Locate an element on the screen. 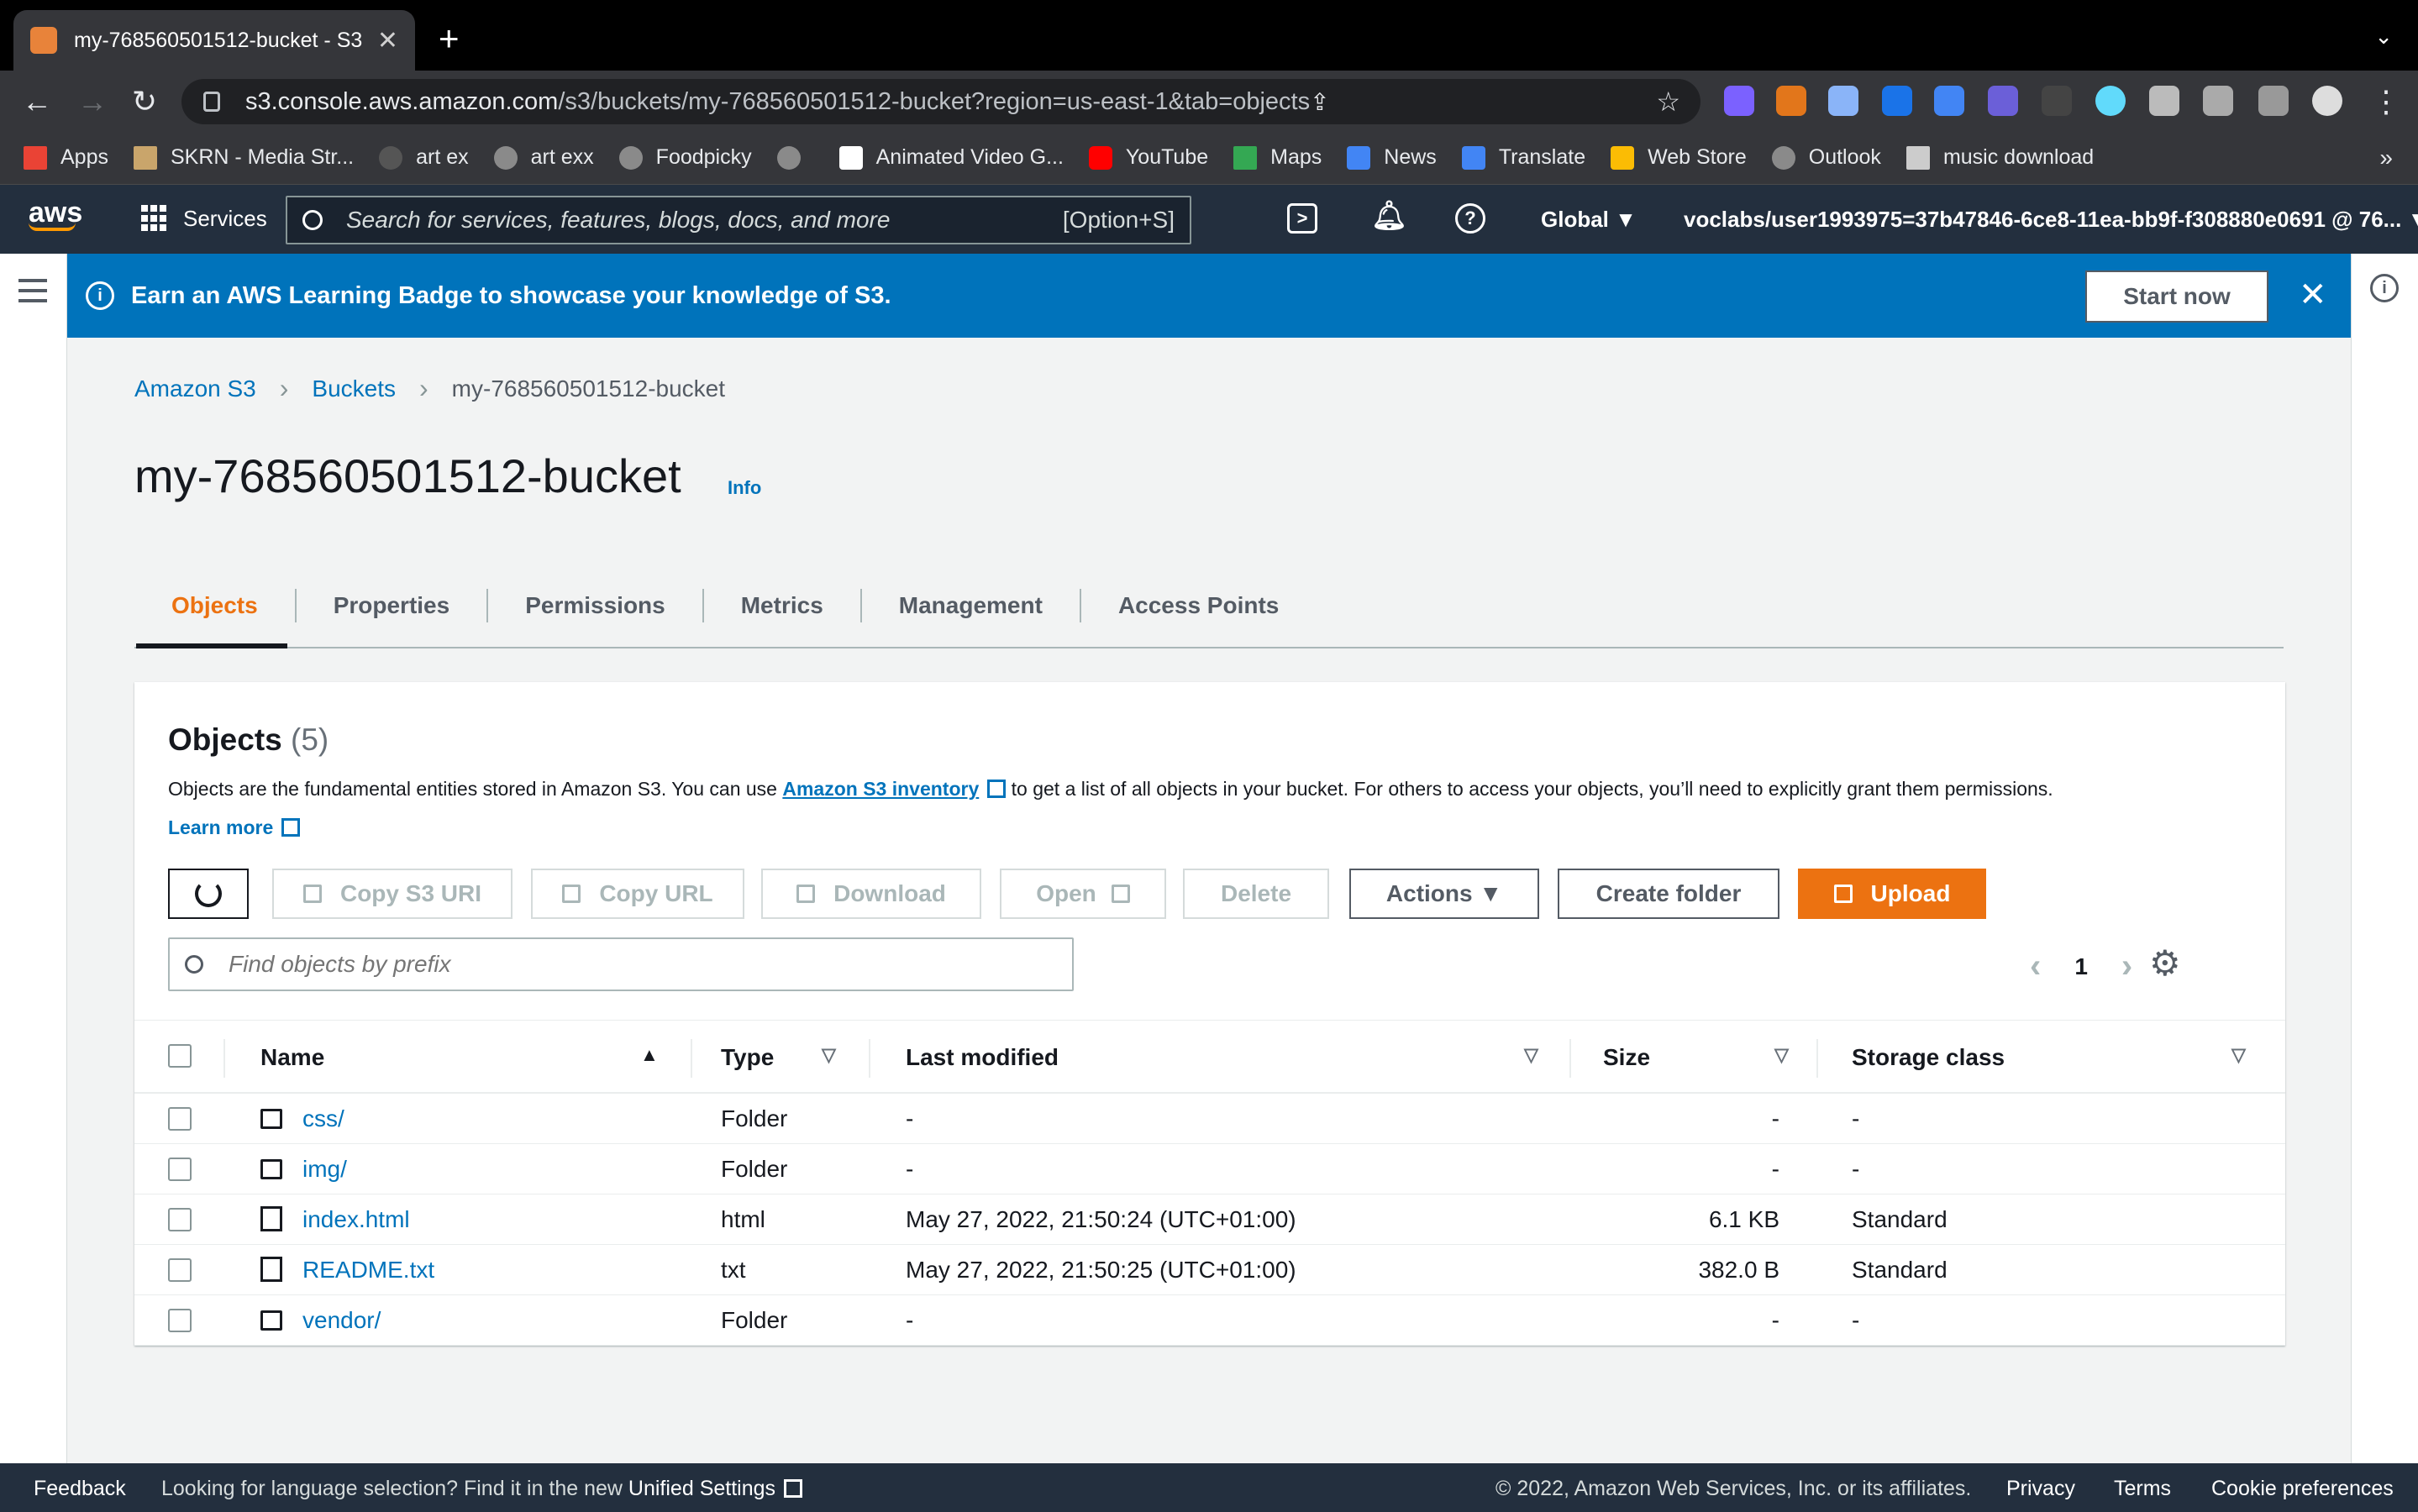  bookmark-art-exx: art exx is located at coordinates (543, 157).